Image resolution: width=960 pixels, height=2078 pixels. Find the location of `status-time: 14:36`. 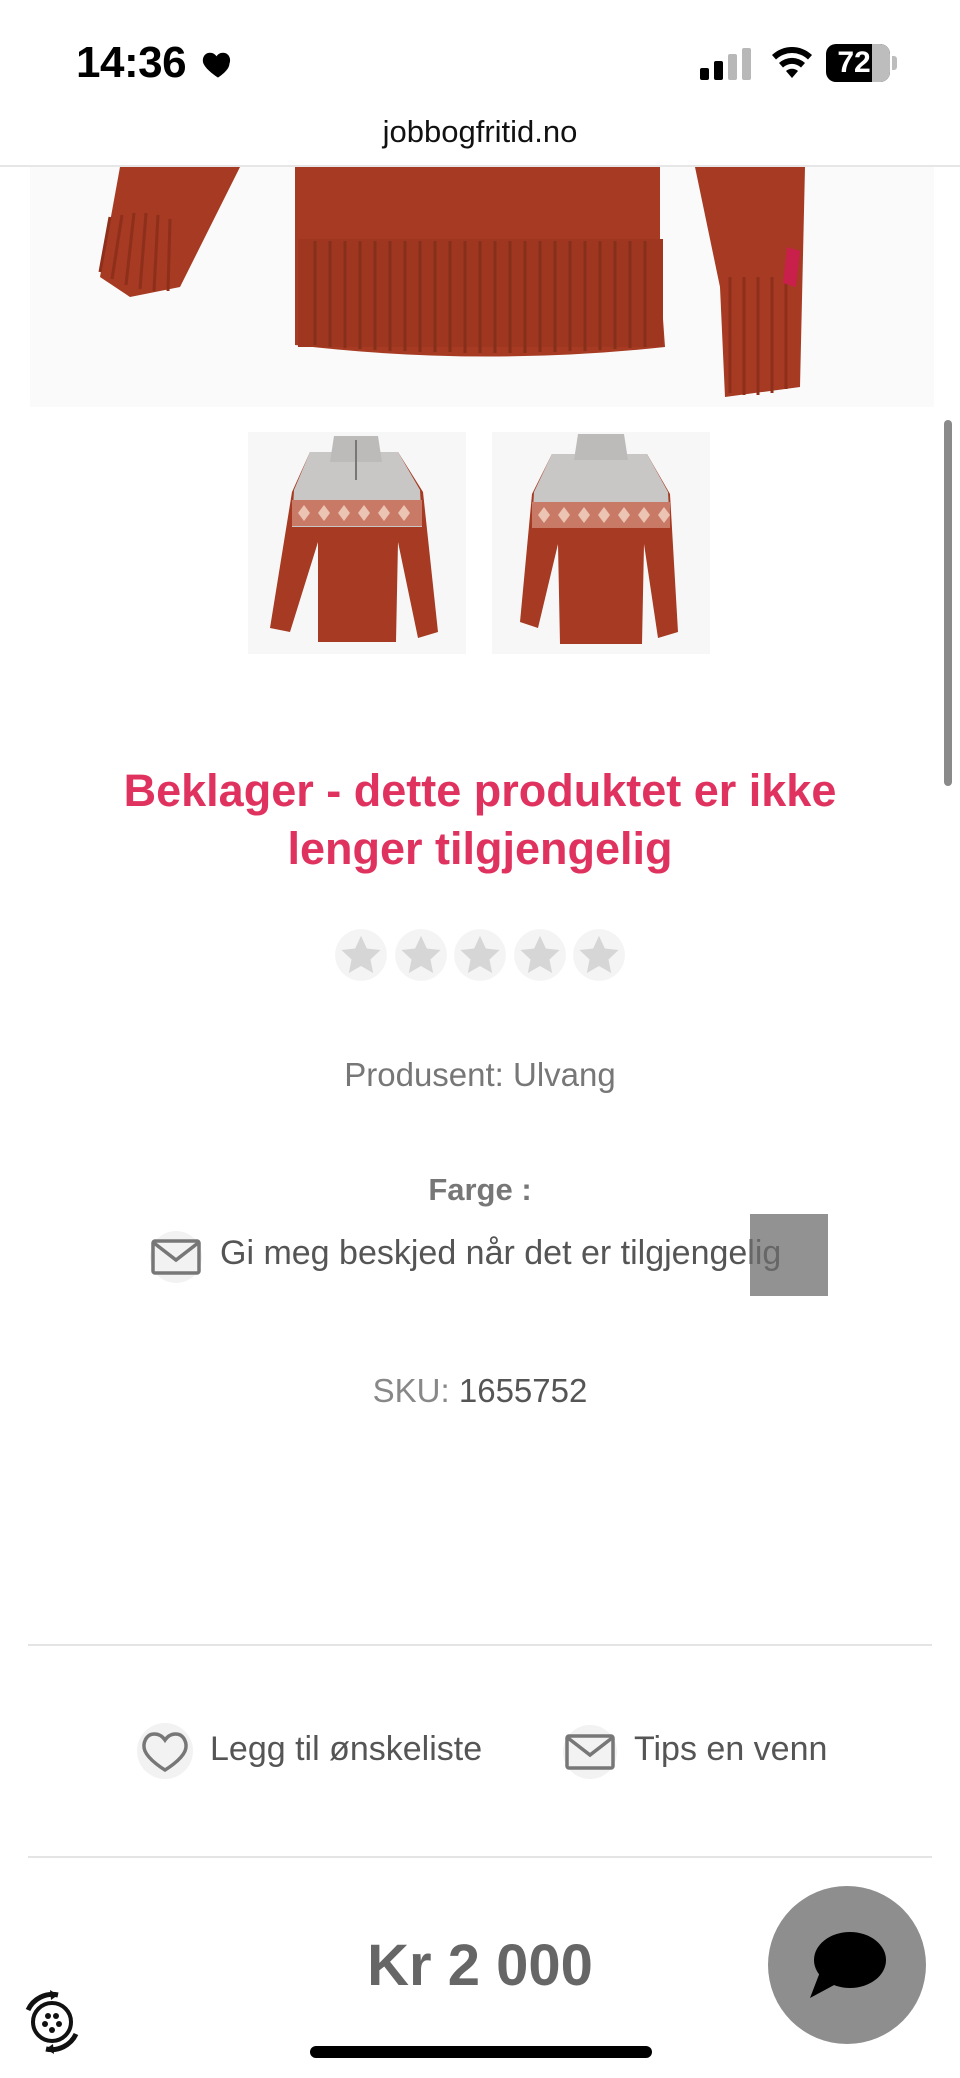

status-time: 14:36 is located at coordinates (131, 62).